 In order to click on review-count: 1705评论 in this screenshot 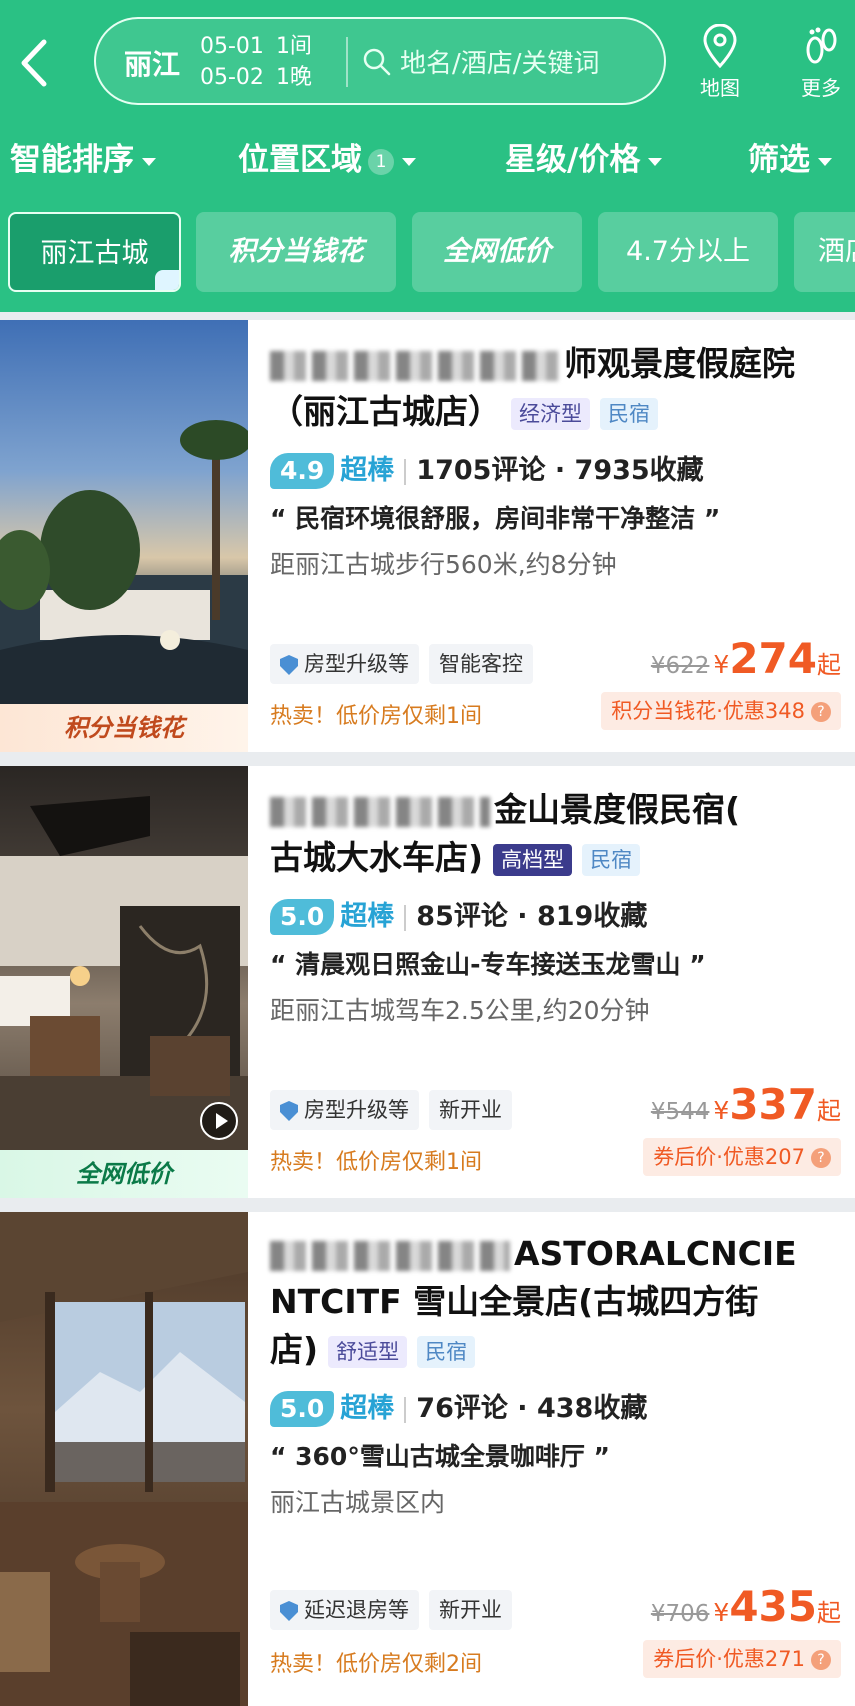, I will do `click(480, 470)`.